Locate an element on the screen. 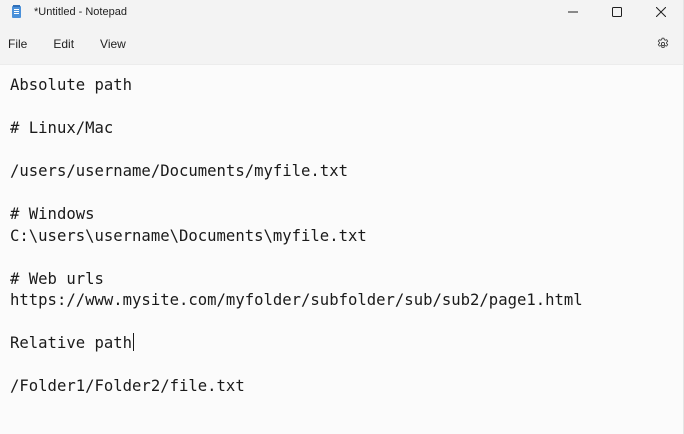 This screenshot has height=434, width=684. maximize-button is located at coordinates (617, 12).